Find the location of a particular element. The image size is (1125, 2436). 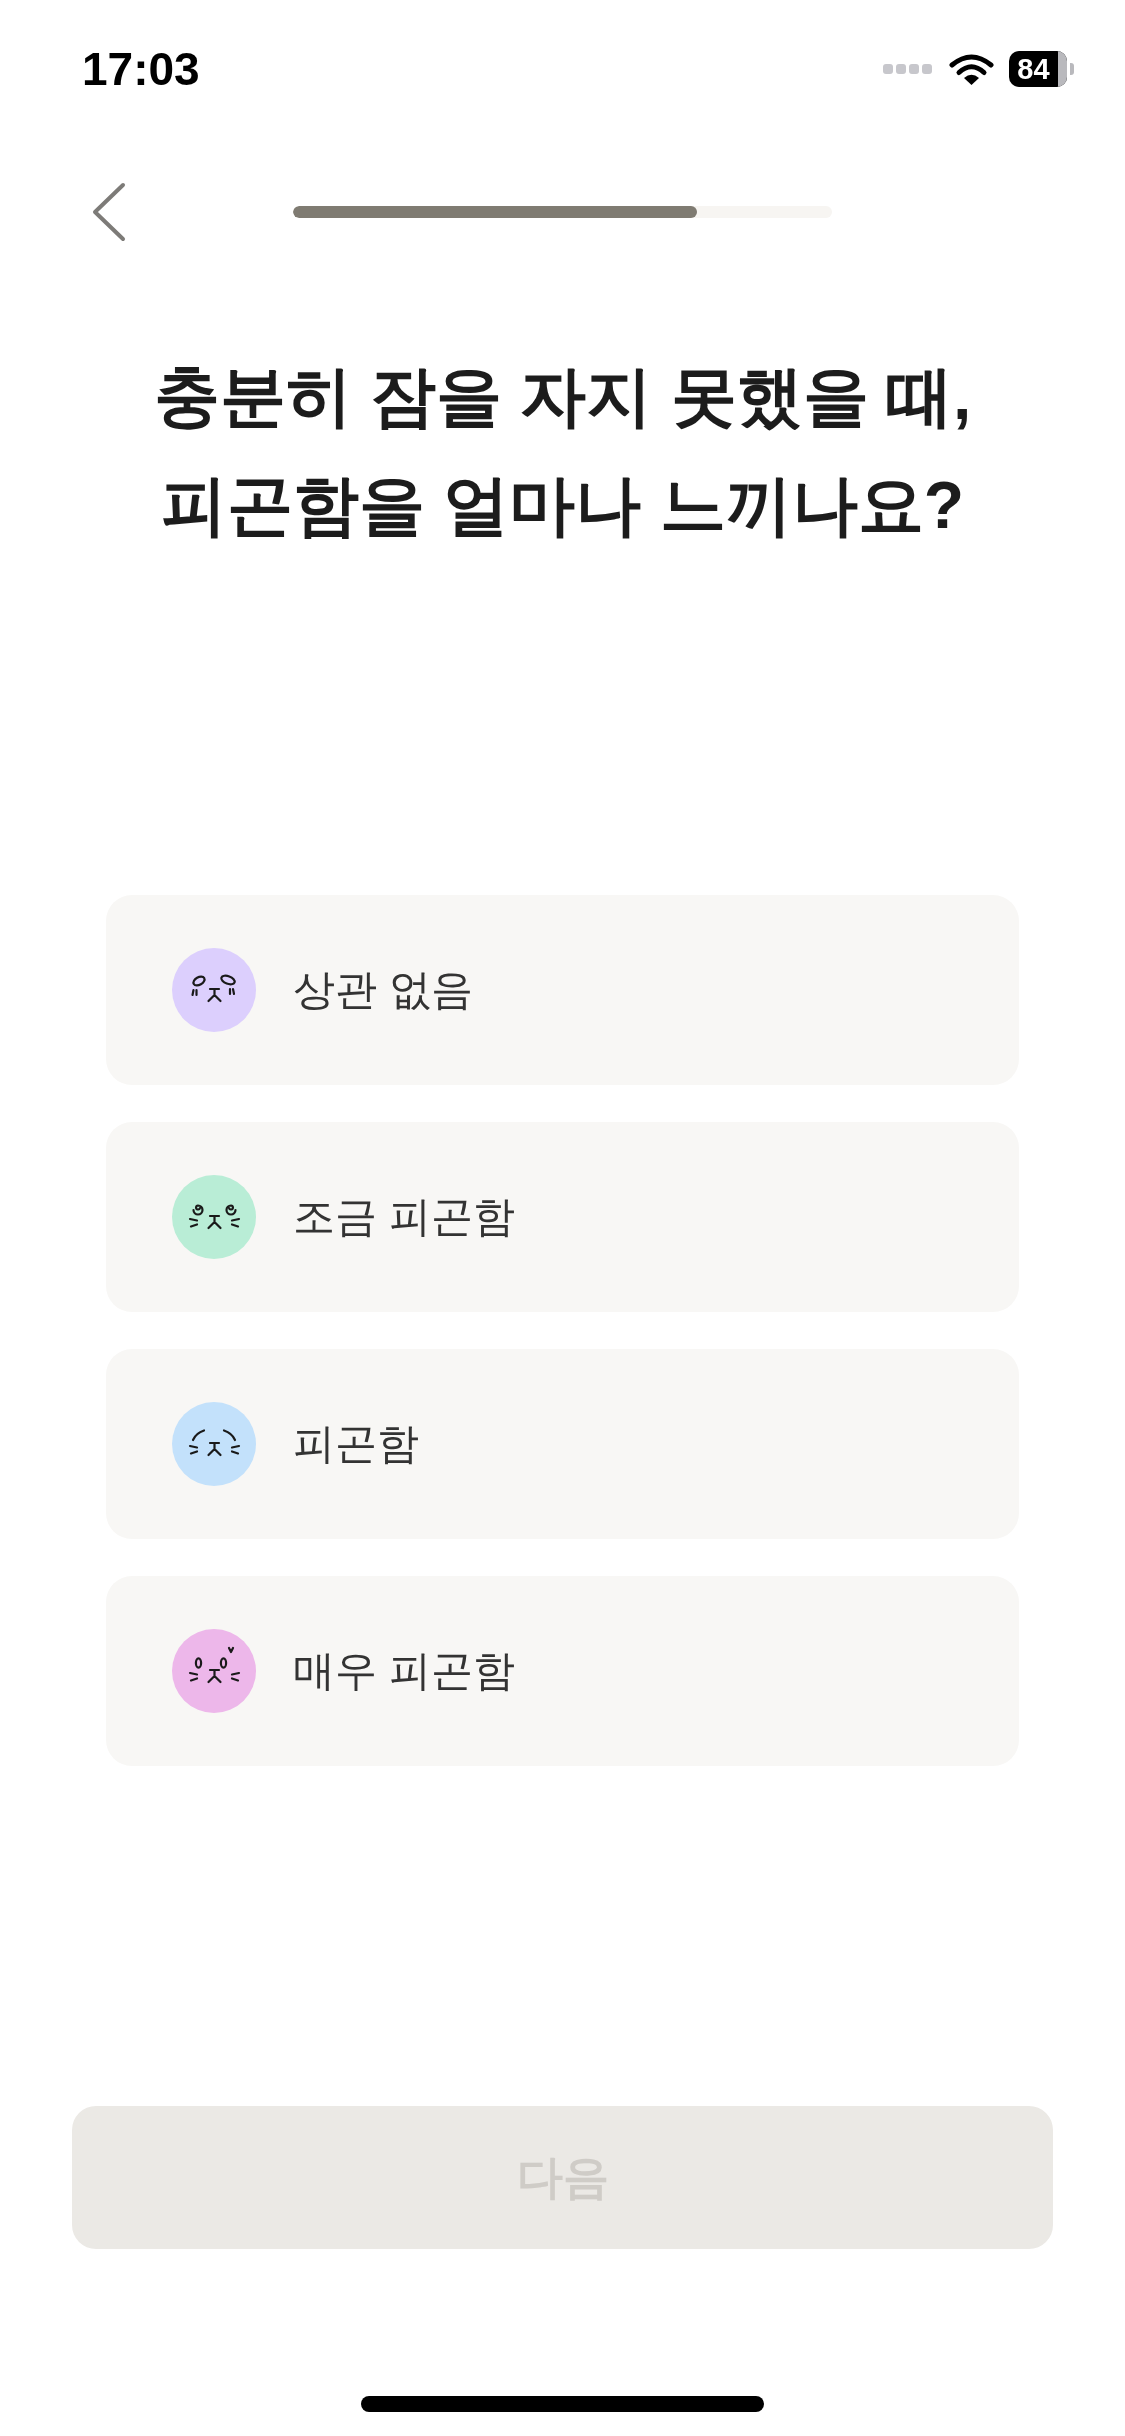

option-card: 매우 피곤함 is located at coordinates (562, 1671).